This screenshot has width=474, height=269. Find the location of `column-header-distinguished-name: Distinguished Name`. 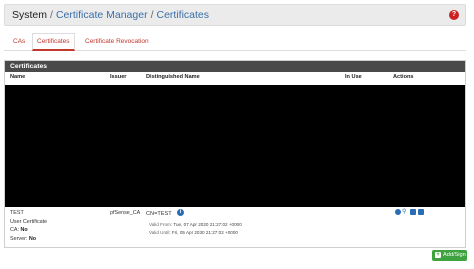

column-header-distinguished-name: Distinguished Name is located at coordinates (173, 77).